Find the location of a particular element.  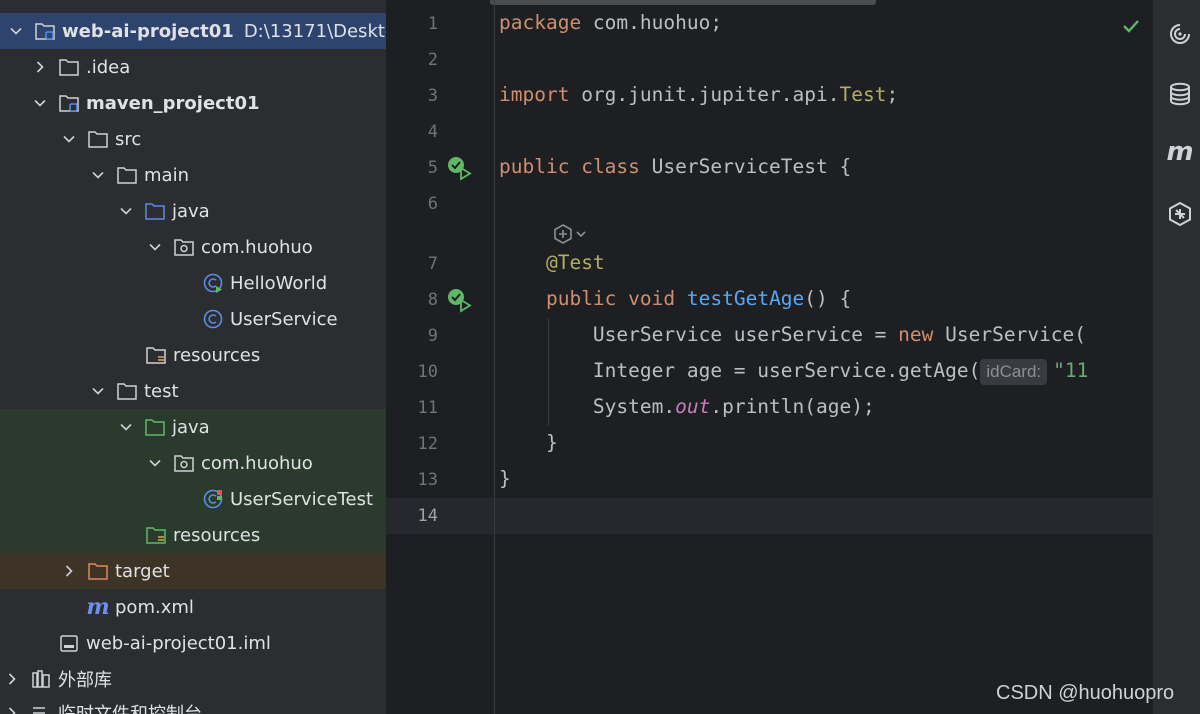

ai-chat-icon is located at coordinates (1180, 214).